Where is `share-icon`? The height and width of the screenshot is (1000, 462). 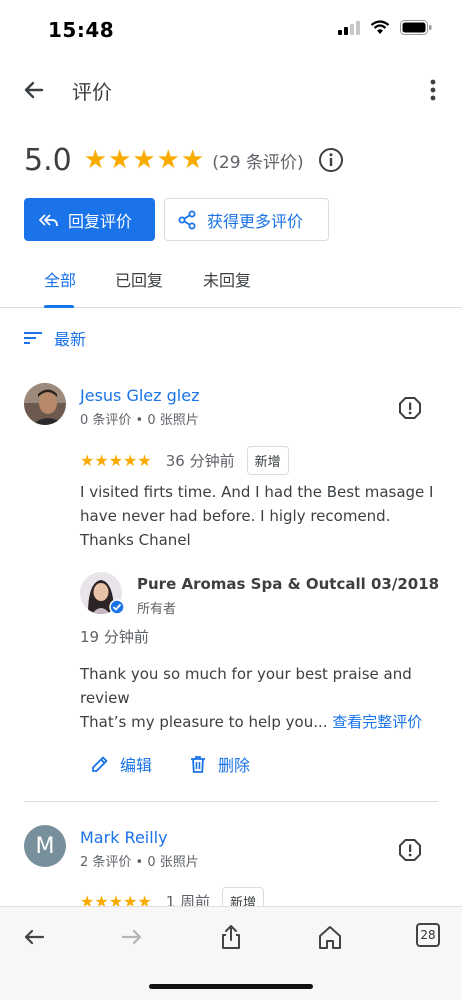 share-icon is located at coordinates (187, 219).